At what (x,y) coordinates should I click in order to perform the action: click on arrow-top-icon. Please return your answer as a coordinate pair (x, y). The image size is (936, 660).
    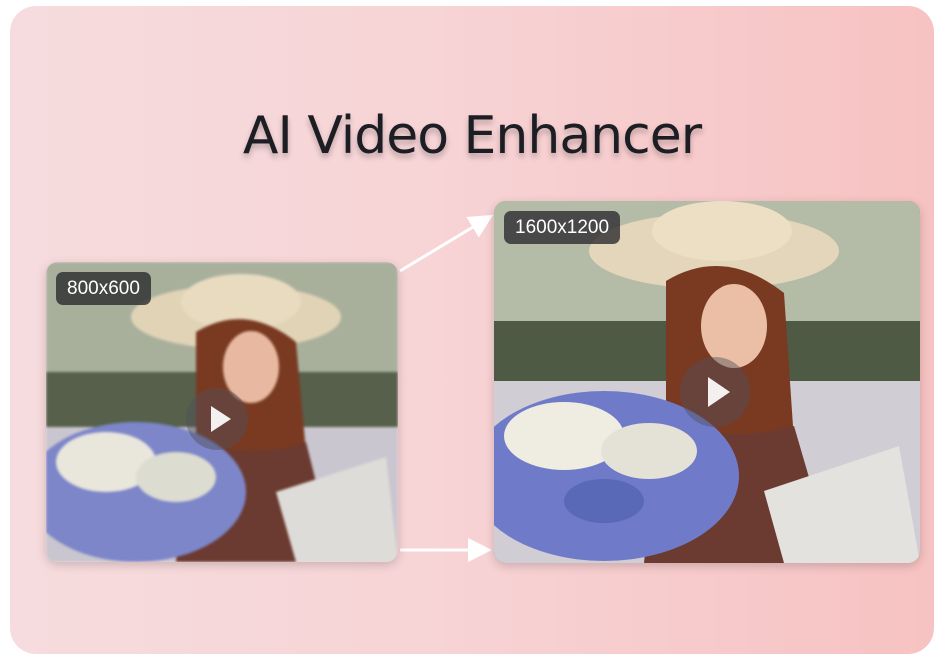
    Looking at the image, I should click on (446, 243).